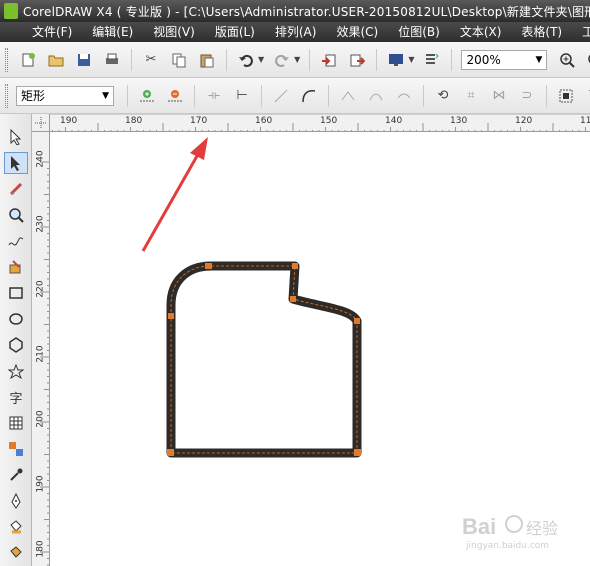  I want to click on break-curve-icon: ⊢, so click(242, 96).